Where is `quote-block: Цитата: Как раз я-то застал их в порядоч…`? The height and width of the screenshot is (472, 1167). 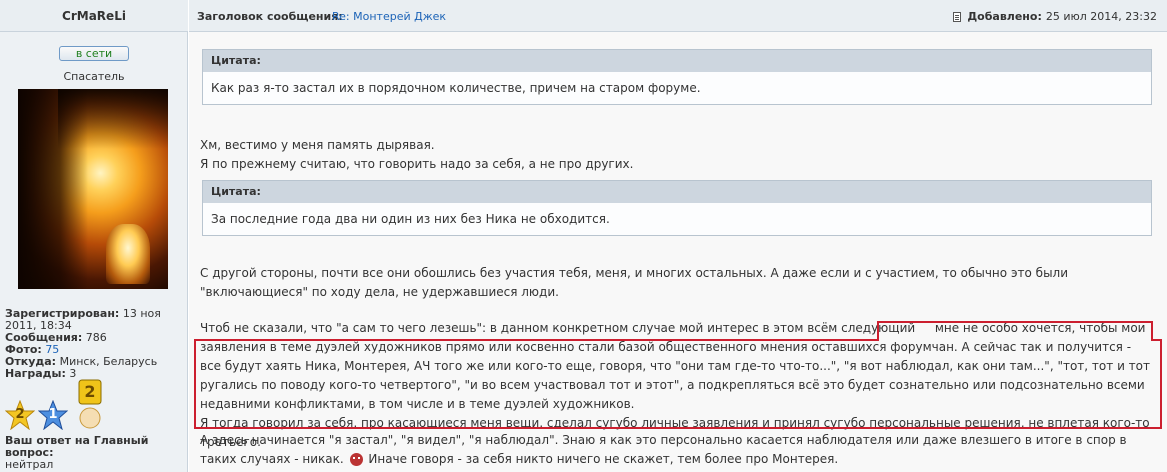 quote-block: Цитата: Как раз я-то застал их в порядоч… is located at coordinates (677, 77).